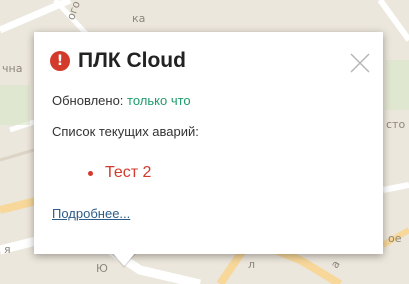 The height and width of the screenshot is (284, 409). Describe the element at coordinates (7, 249) in the screenshot. I see `map-label: я` at that location.